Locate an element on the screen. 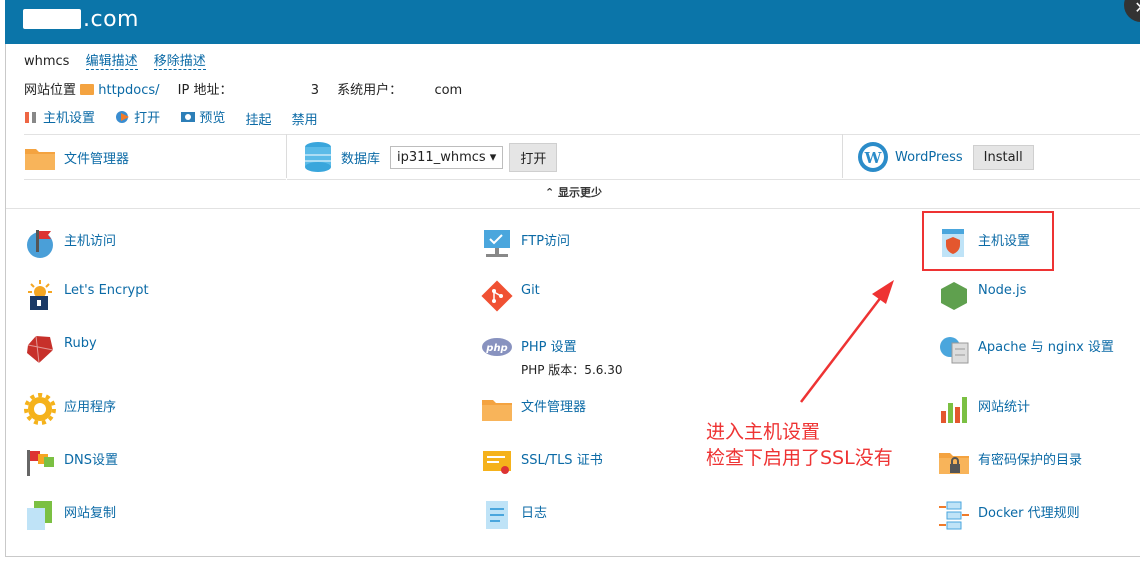 The image size is (1140, 575). gear-icon is located at coordinates (40, 409).